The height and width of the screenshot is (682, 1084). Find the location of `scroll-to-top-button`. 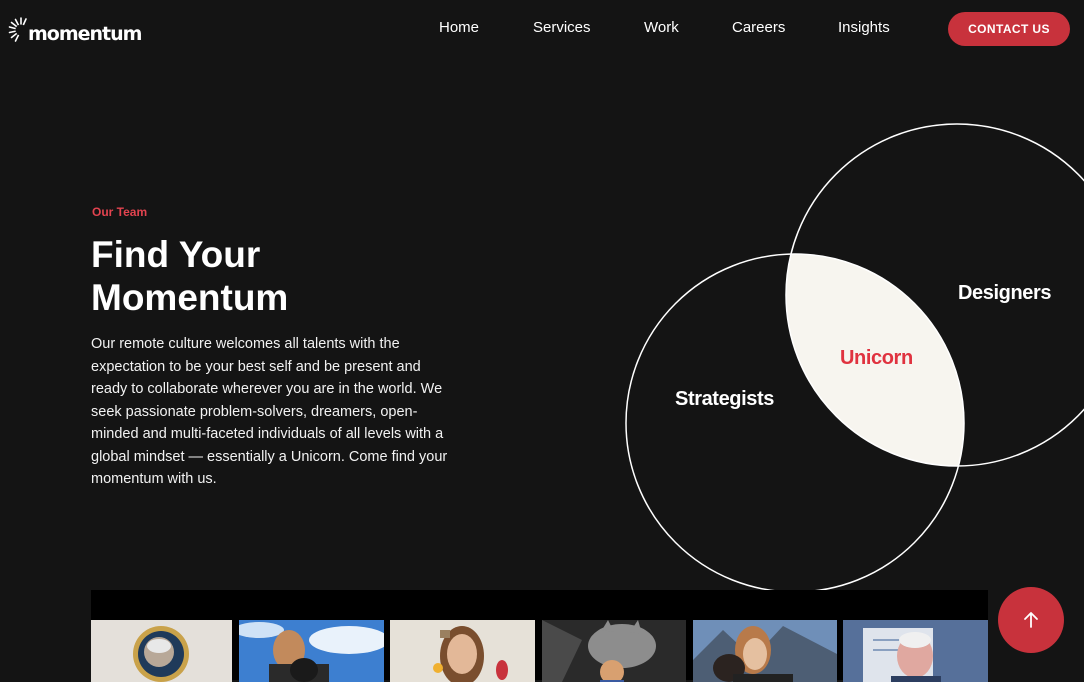

scroll-to-top-button is located at coordinates (1031, 620).